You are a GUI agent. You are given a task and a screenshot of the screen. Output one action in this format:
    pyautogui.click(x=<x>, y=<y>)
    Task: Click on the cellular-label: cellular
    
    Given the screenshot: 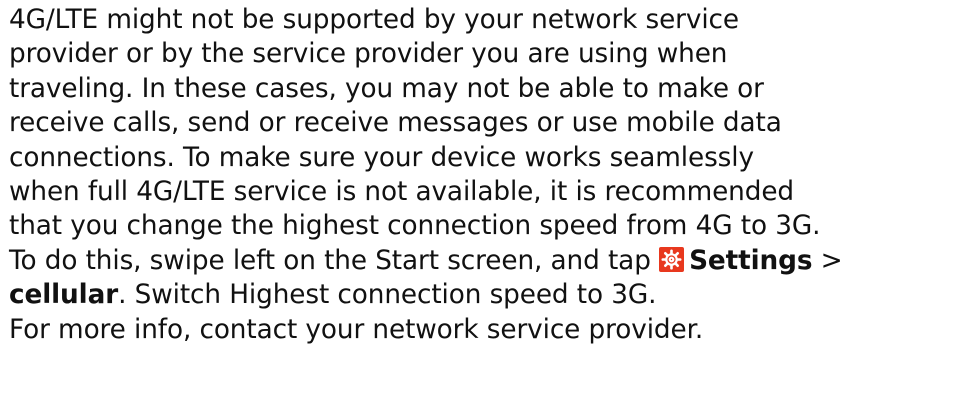 What is the action you would take?
    pyautogui.click(x=64, y=295)
    